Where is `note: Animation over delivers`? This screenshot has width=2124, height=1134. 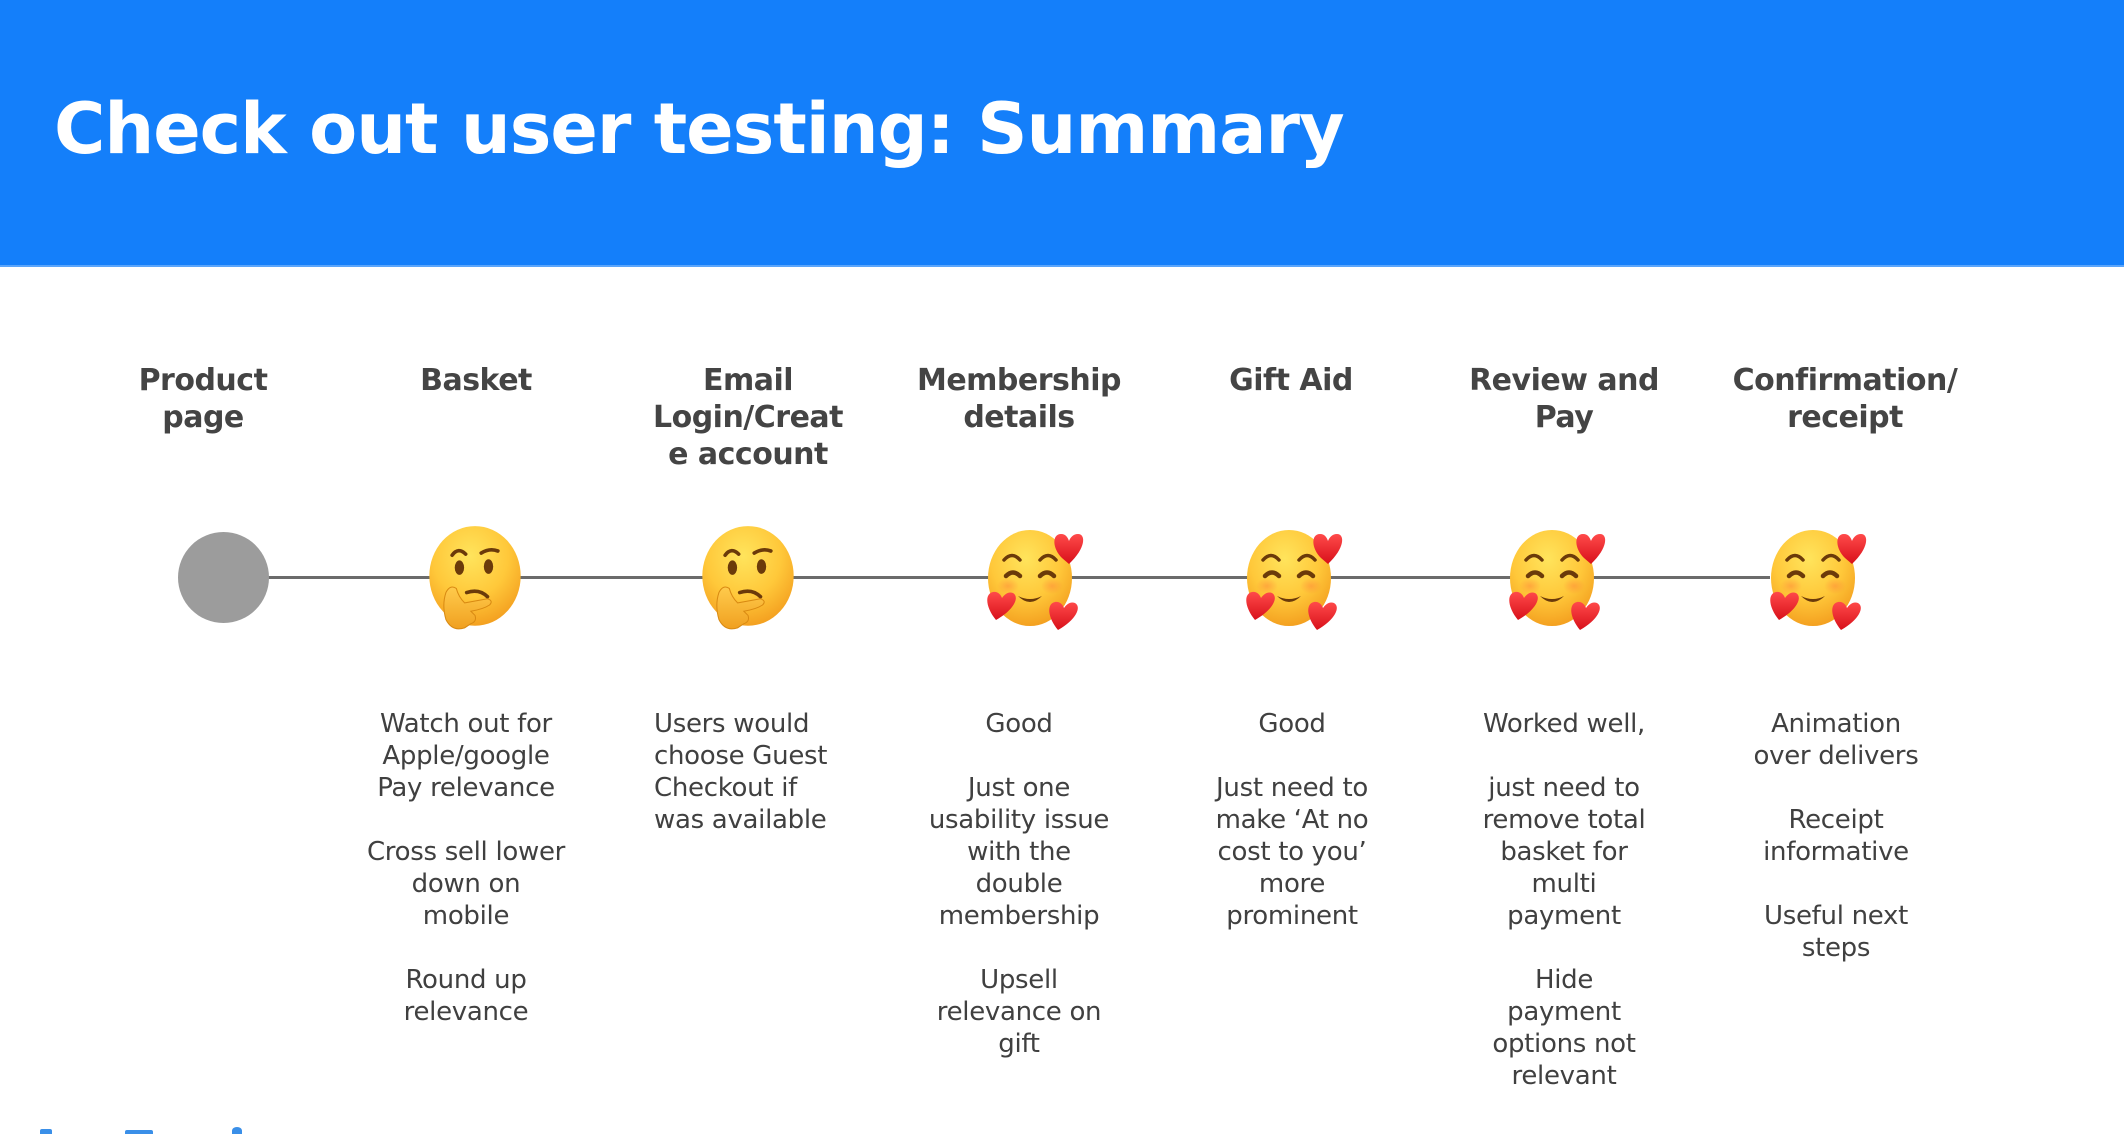 note: Animation over delivers is located at coordinates (1836, 740).